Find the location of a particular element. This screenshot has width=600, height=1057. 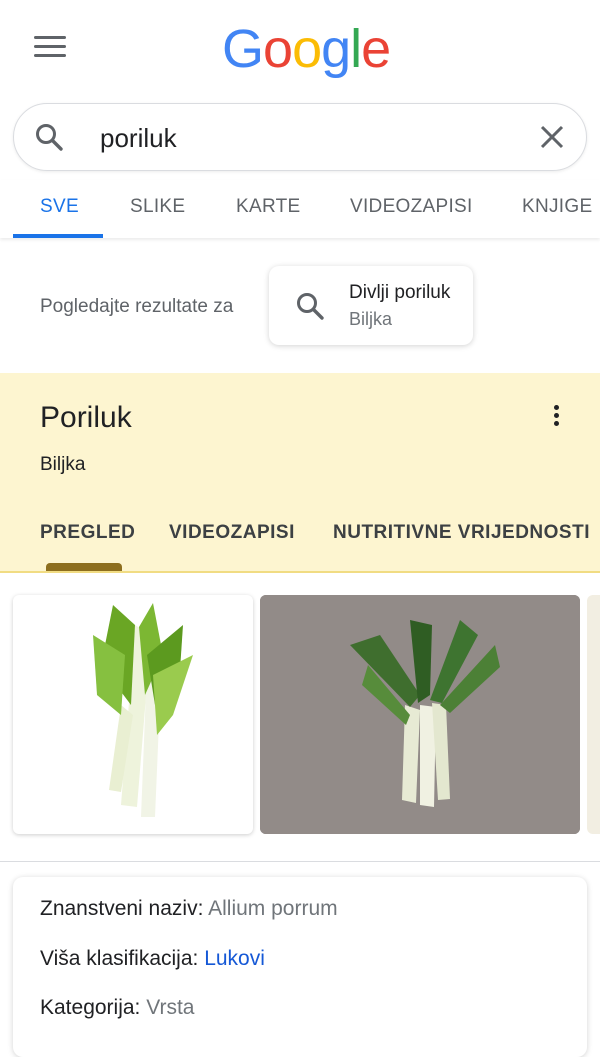

fact-scientific-name: Znanstveni naziv: Allium porrum is located at coordinates (189, 909).